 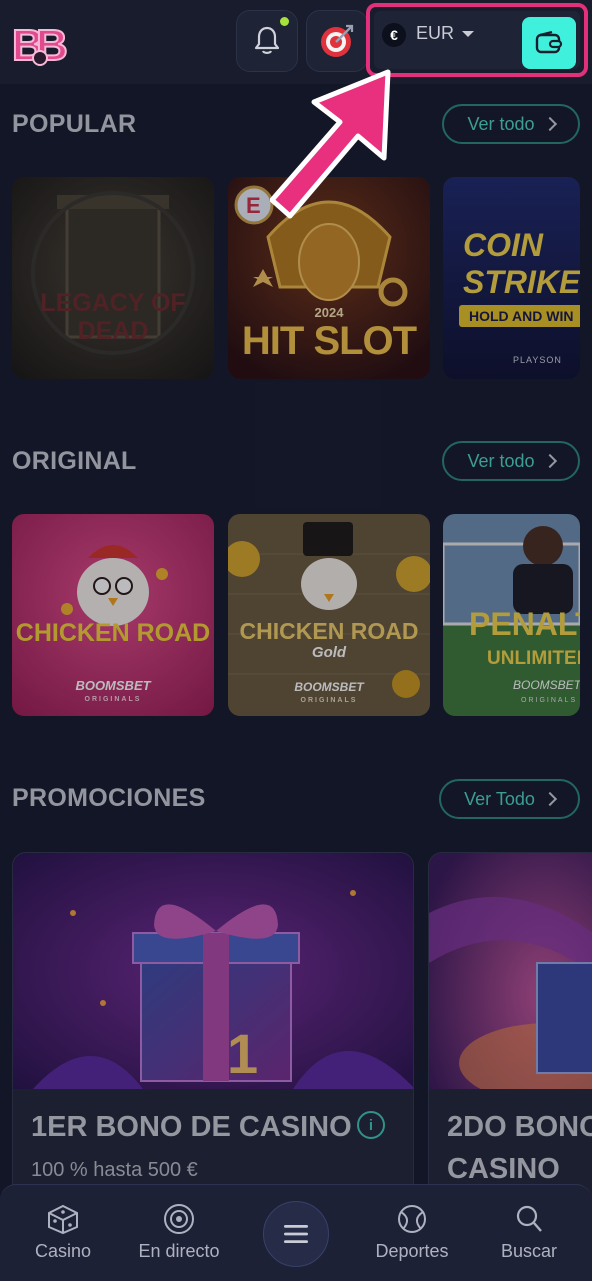 What do you see at coordinates (63, 1219) in the screenshot?
I see `dice-icon` at bounding box center [63, 1219].